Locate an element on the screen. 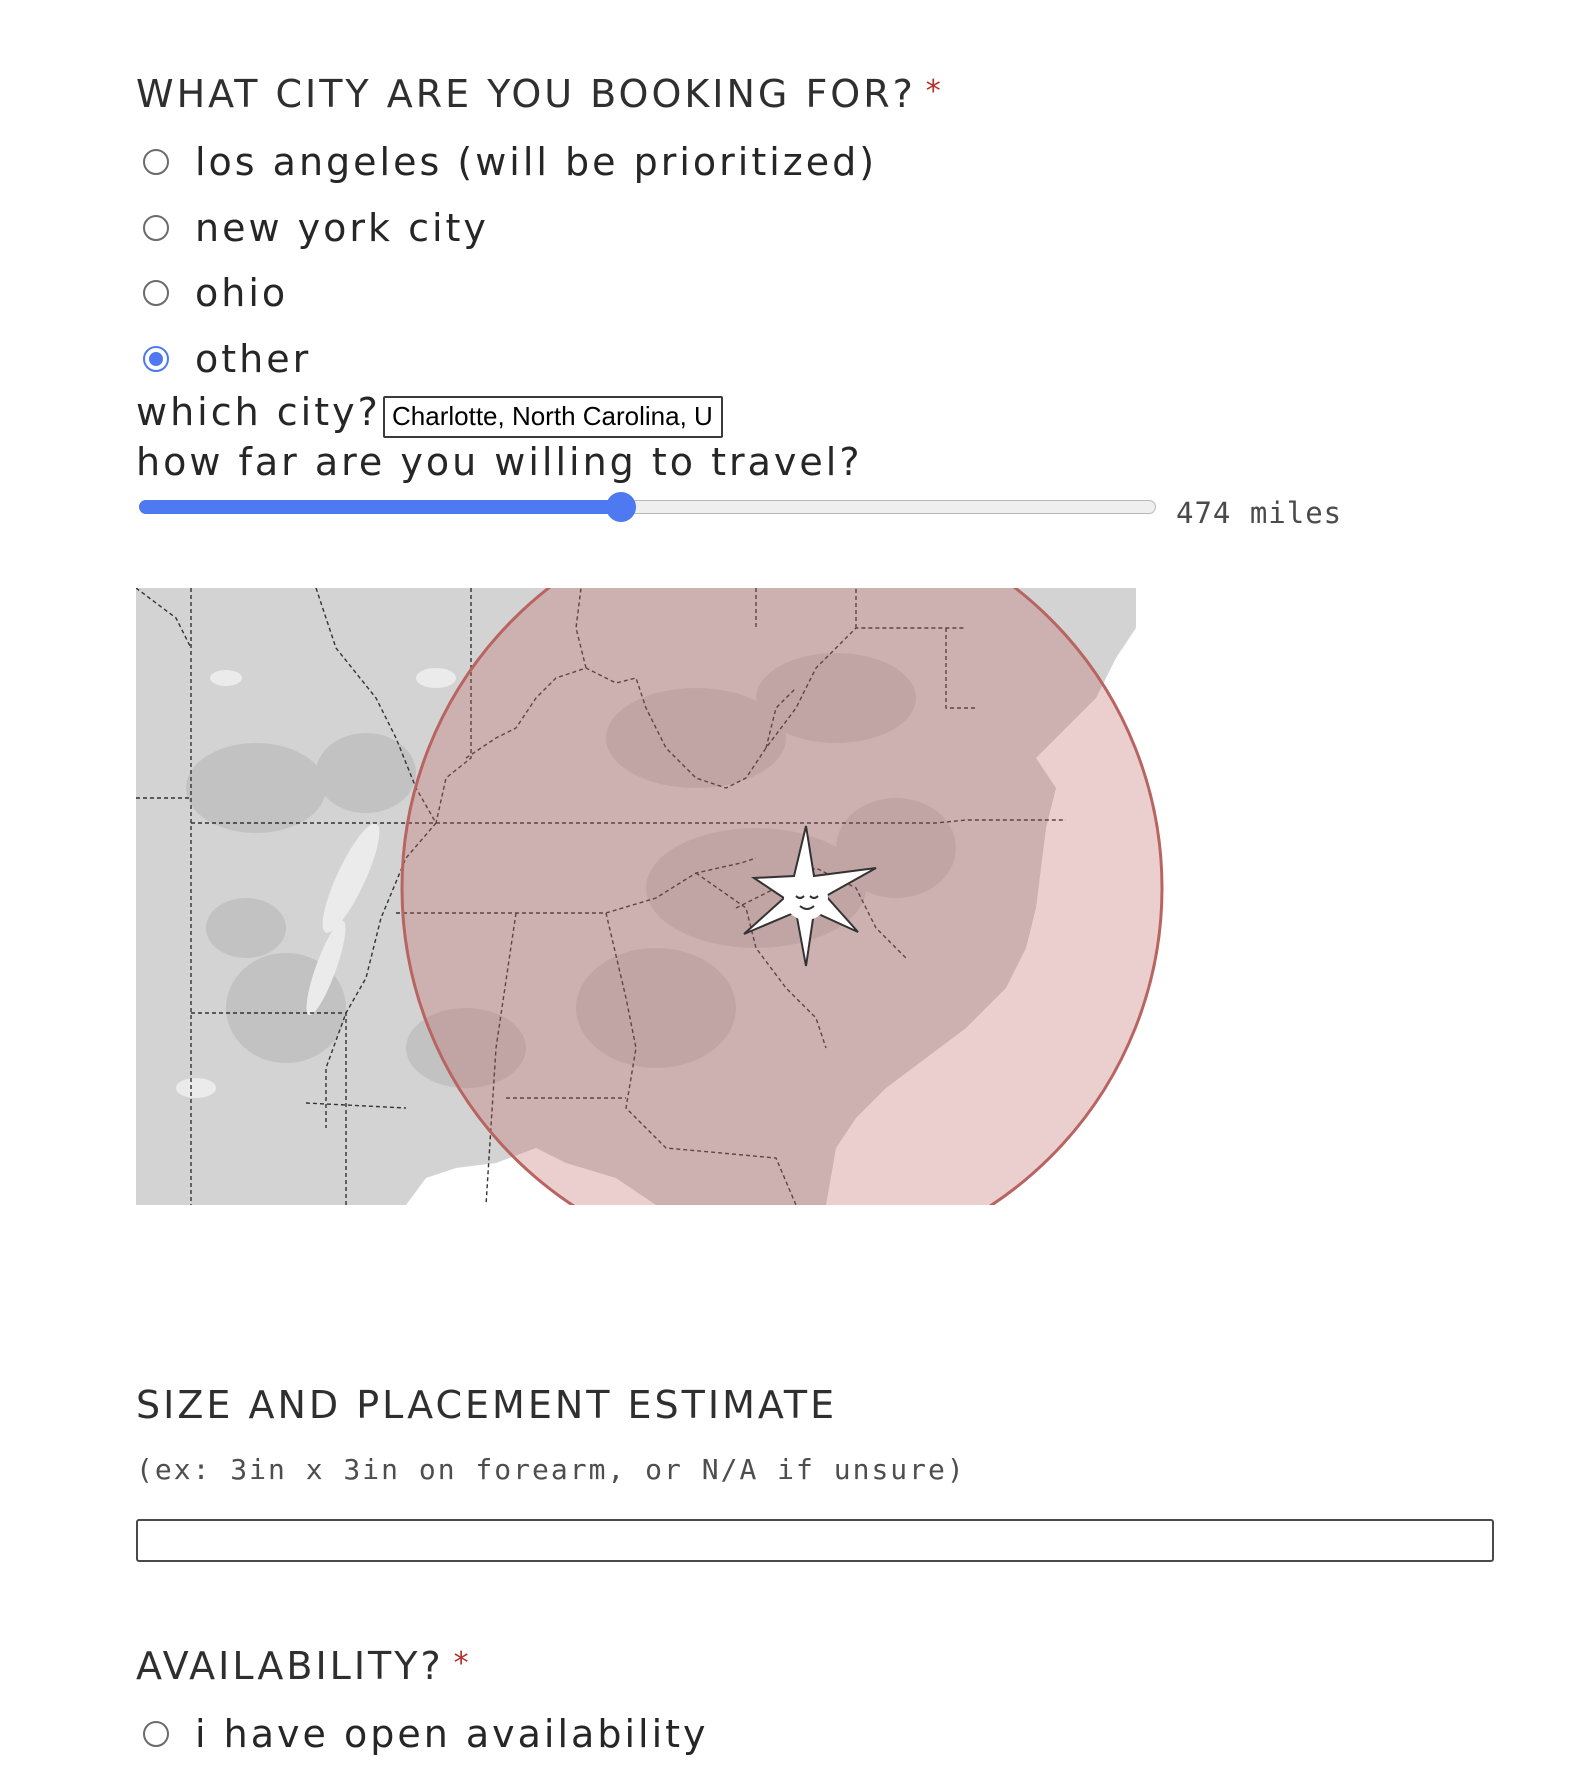 The height and width of the screenshot is (1770, 1594). city-input: Charlotte, North Carolina, U is located at coordinates (553, 417).